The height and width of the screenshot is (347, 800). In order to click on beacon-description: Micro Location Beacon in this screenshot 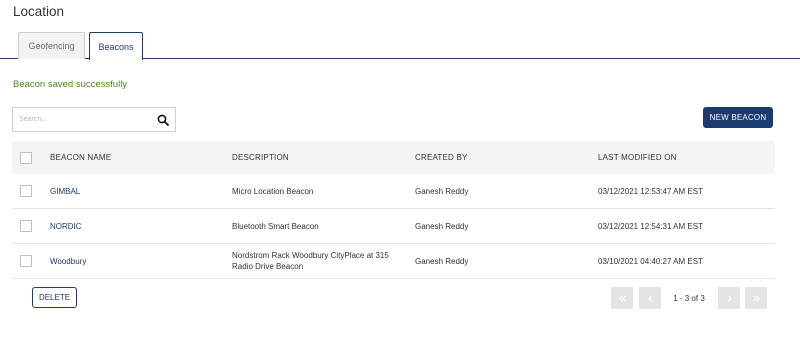, I will do `click(273, 191)`.